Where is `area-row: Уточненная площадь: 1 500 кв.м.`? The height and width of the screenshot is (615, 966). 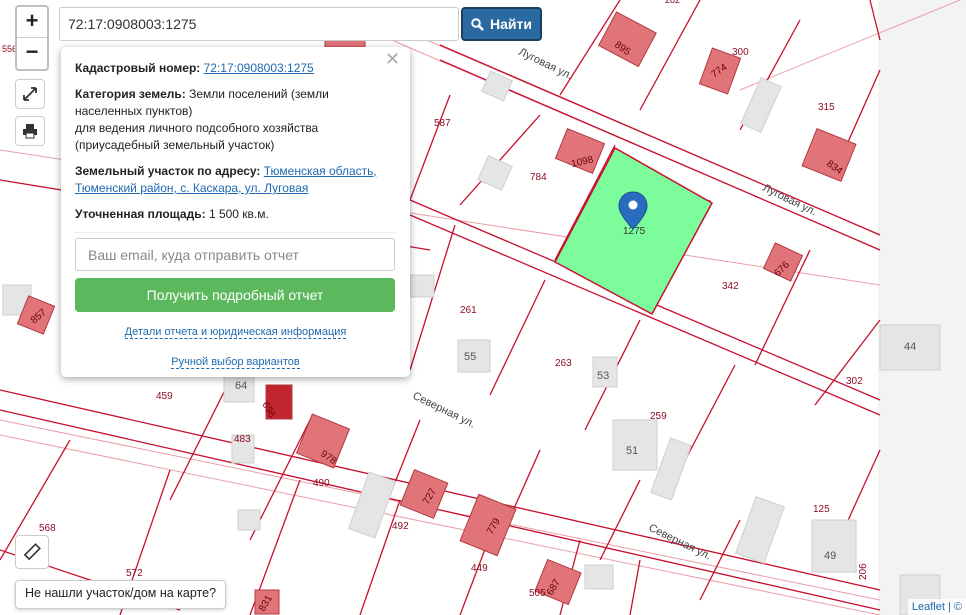 area-row: Уточненная площадь: 1 500 кв.м. is located at coordinates (235, 214).